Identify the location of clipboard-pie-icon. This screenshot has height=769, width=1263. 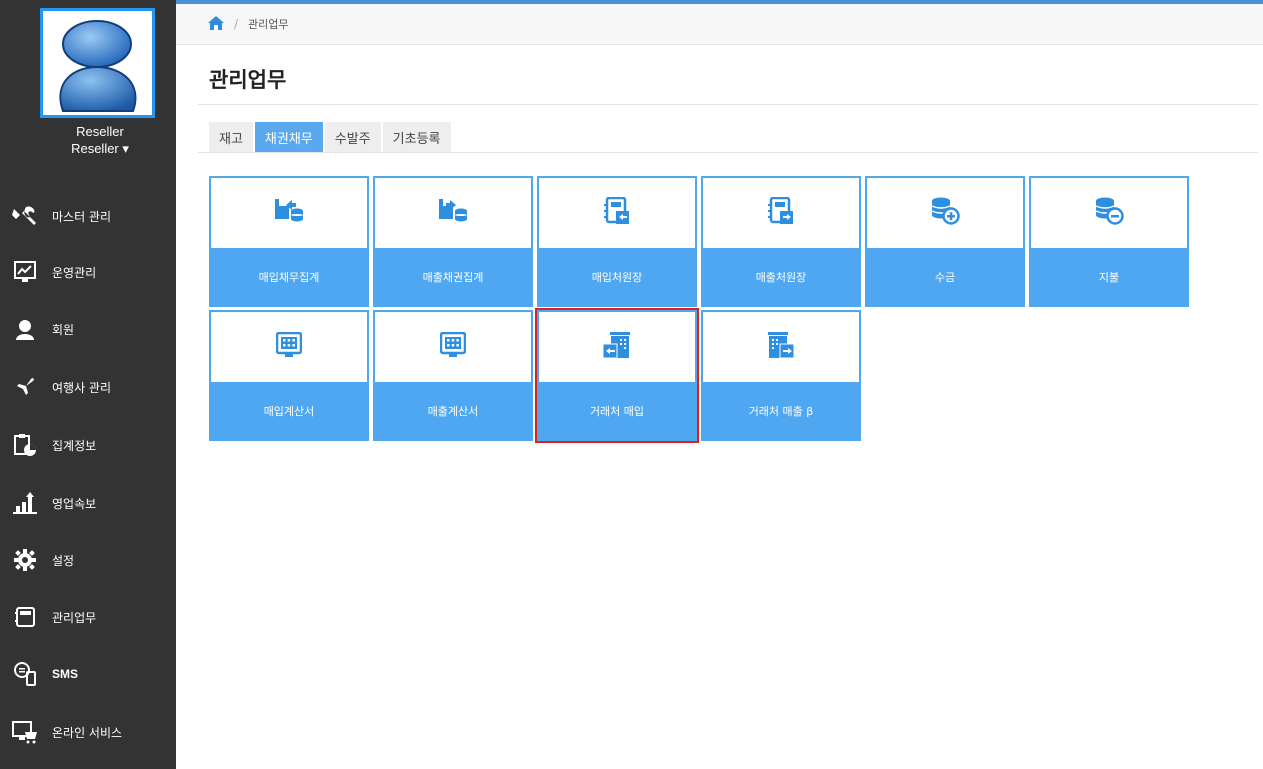
(25, 445).